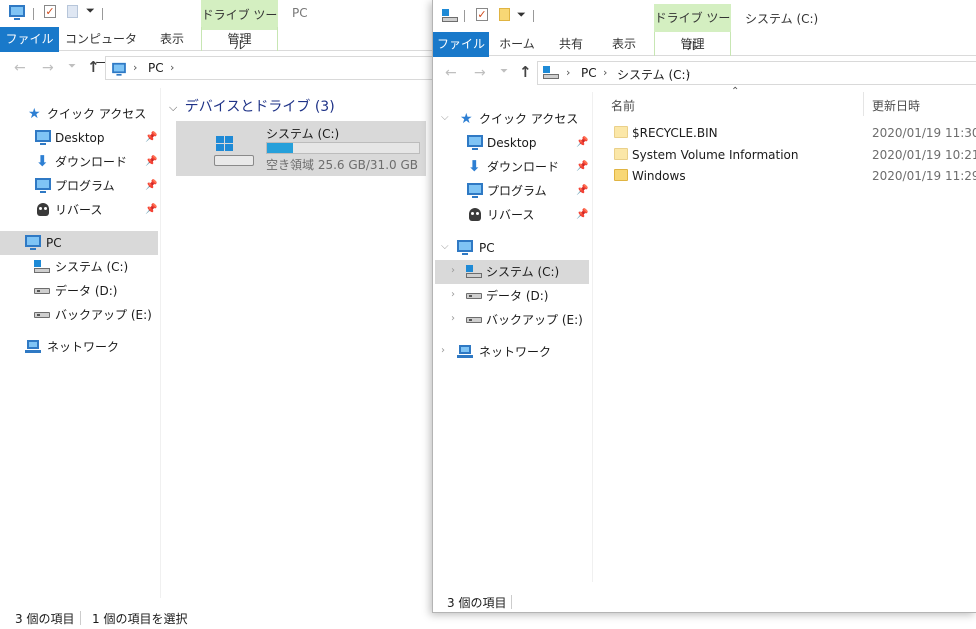  Describe the element at coordinates (280, 148) in the screenshot. I see `drive-usage-fill` at that location.